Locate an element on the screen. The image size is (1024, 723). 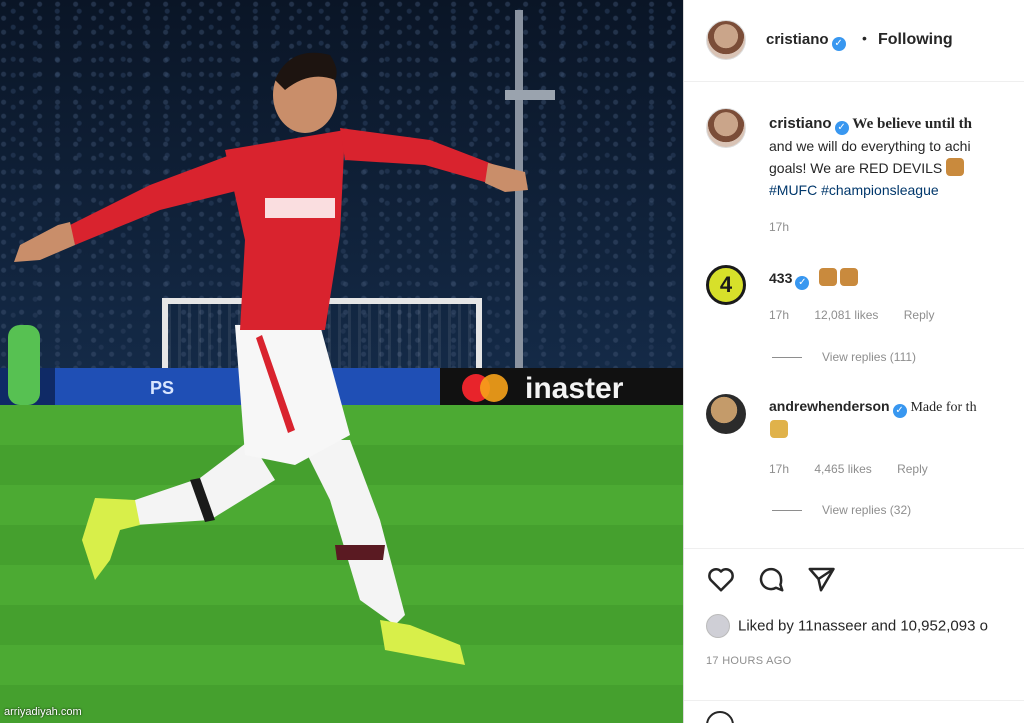
following-button: Following is located at coordinates (915, 40).